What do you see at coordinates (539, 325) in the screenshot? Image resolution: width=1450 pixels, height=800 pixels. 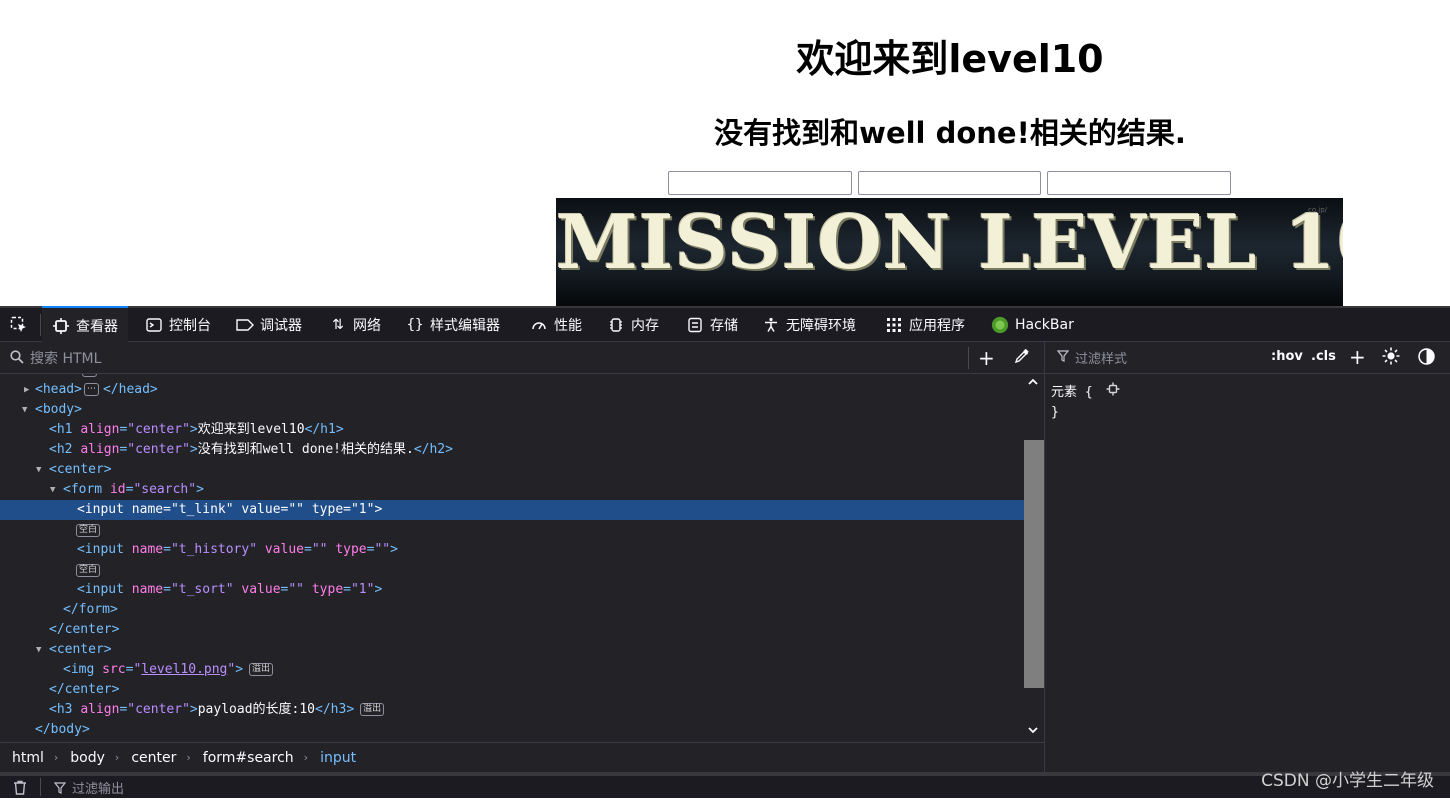 I see `performance-icon` at bounding box center [539, 325].